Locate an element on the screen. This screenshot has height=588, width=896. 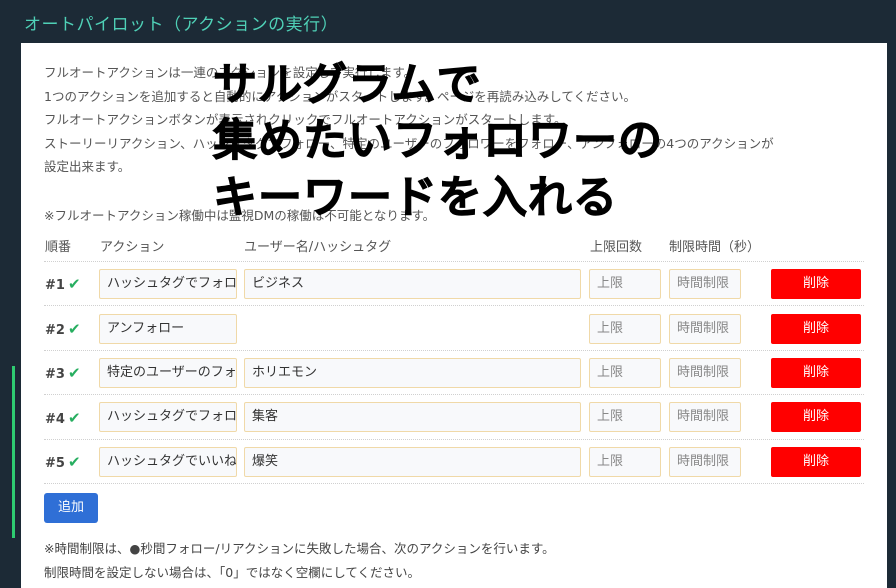
row-number: #2 ✔ is located at coordinates (63, 329).